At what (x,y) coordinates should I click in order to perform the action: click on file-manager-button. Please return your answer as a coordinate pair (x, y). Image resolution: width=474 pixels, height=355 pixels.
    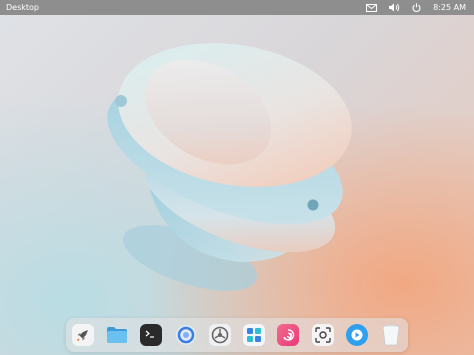
    Looking at the image, I should click on (117, 335).